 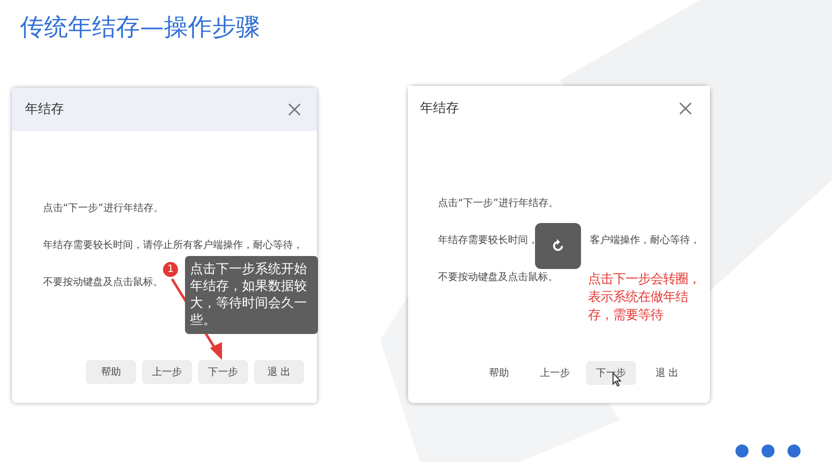 I want to click on pagination-dots, so click(x=768, y=451).